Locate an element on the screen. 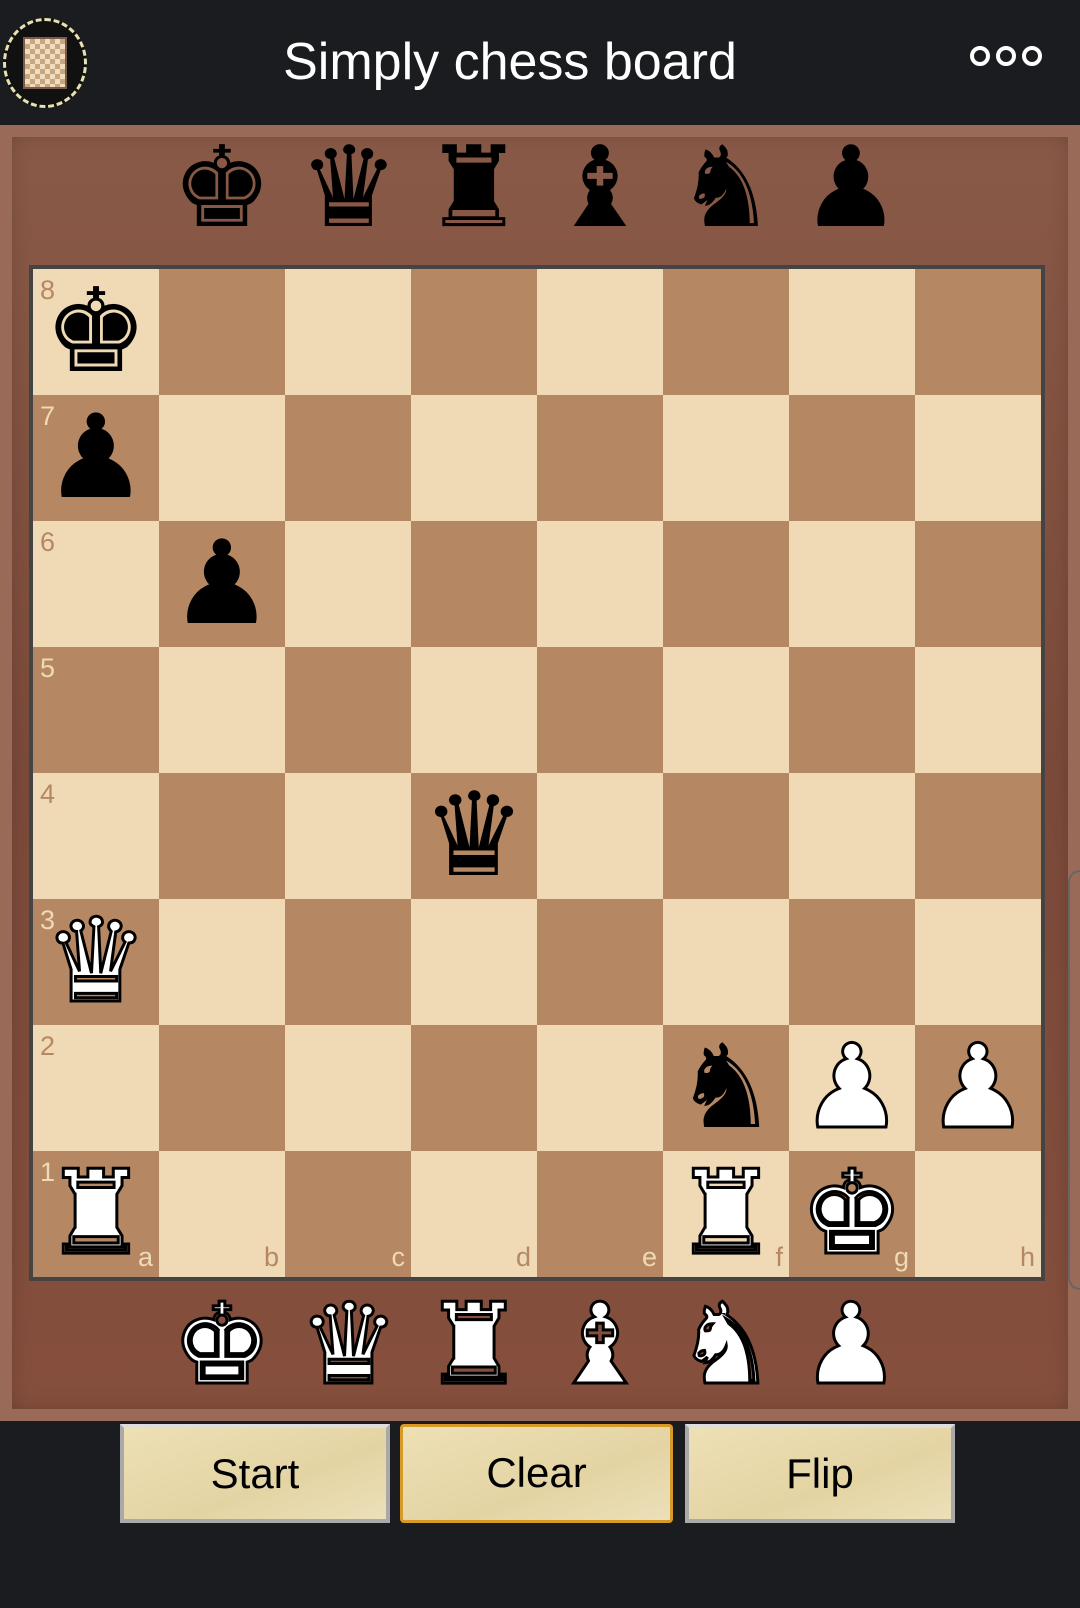 The image size is (1080, 1608). square-g6 is located at coordinates (852, 584).